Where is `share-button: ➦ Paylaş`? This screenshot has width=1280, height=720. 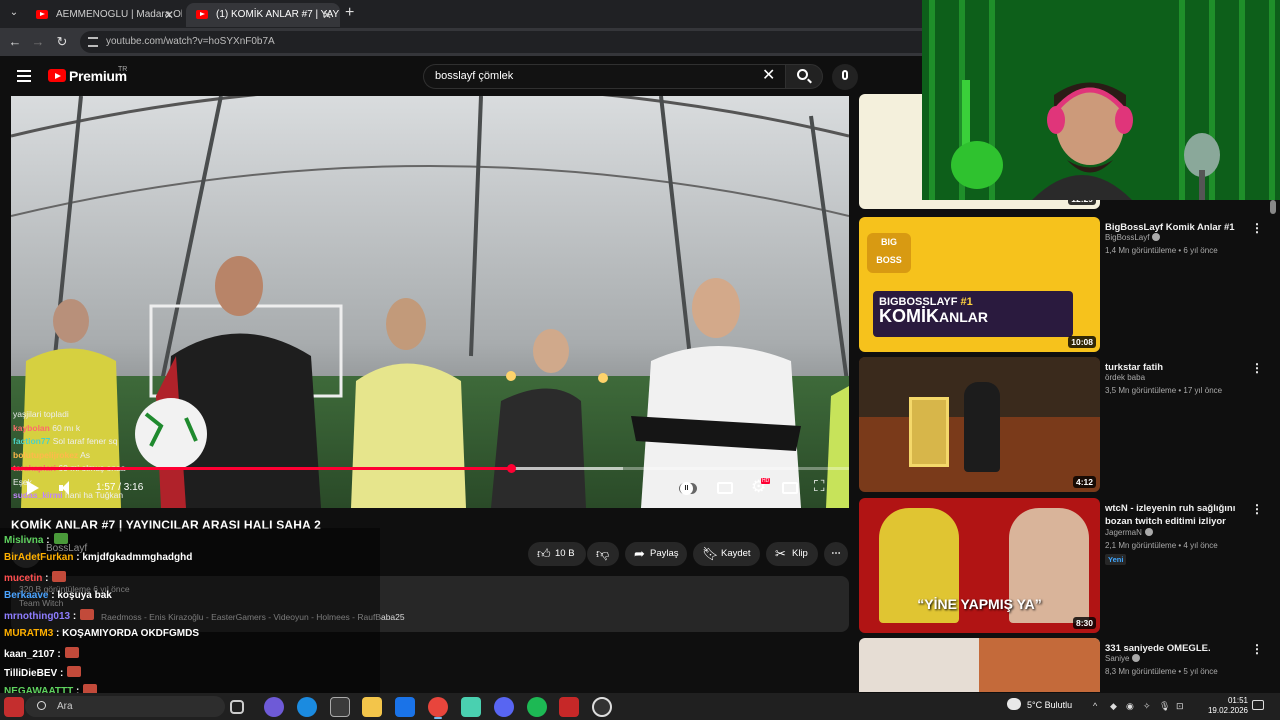 share-button: ➦ Paylaş is located at coordinates (656, 554).